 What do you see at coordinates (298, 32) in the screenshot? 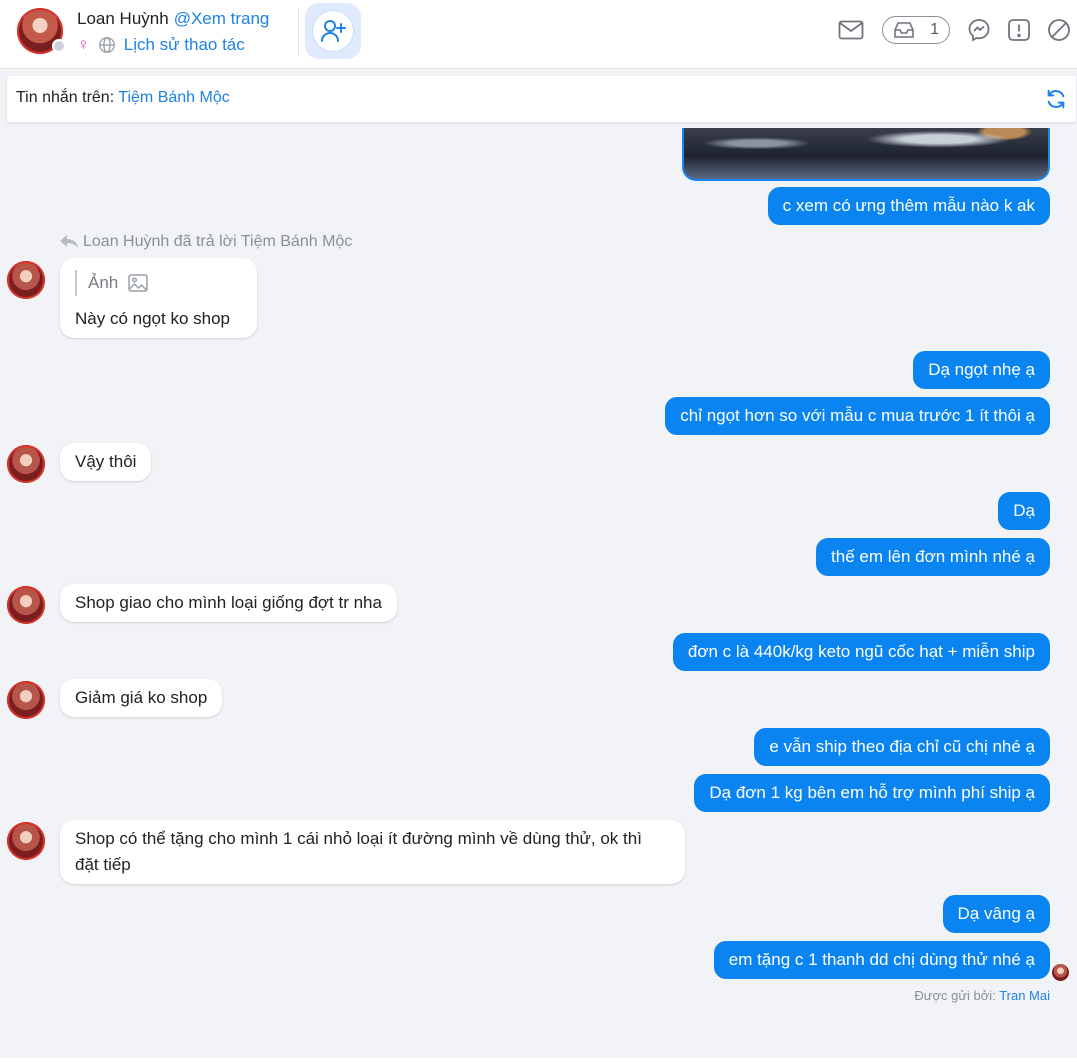
I see `header-divider` at bounding box center [298, 32].